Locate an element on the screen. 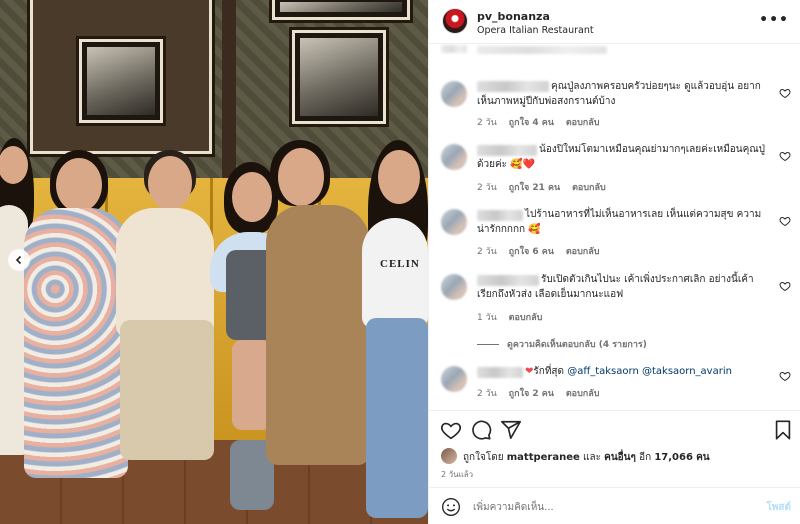 This screenshot has height=524, width=800. comment-likes: ถูกใจ 4 คน is located at coordinates (531, 123).